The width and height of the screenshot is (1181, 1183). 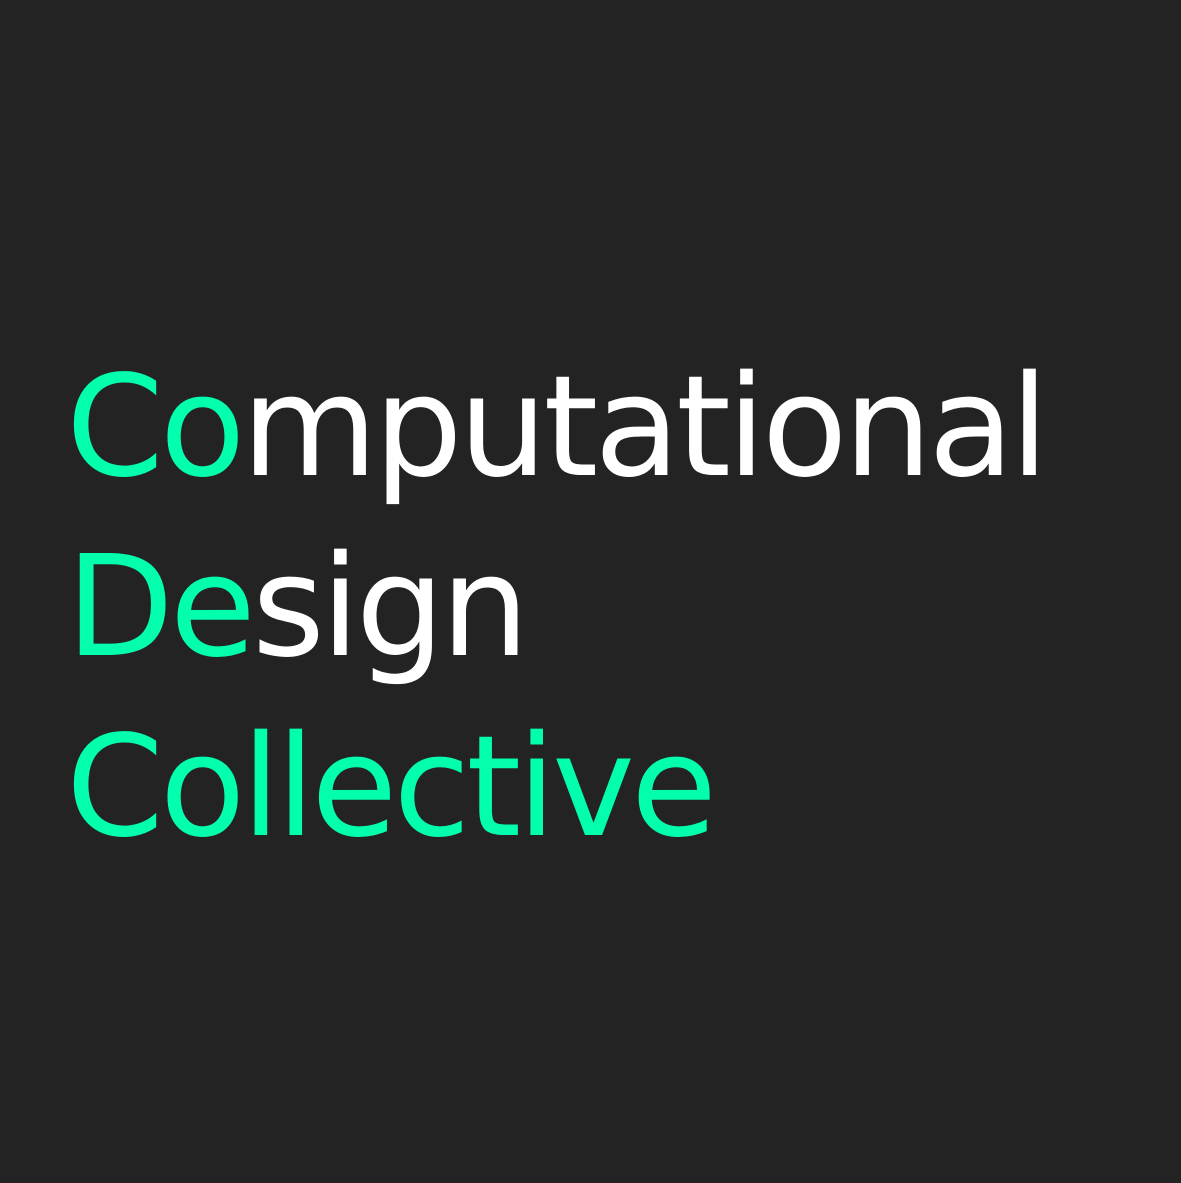 I want to click on logo-rest-mputational: mputational, so click(x=645, y=427).